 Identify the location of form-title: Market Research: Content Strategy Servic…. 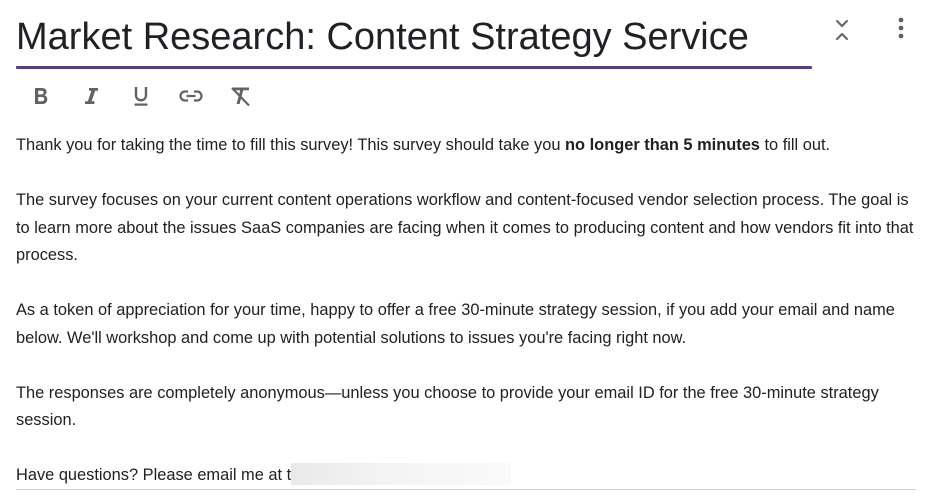
(382, 37).